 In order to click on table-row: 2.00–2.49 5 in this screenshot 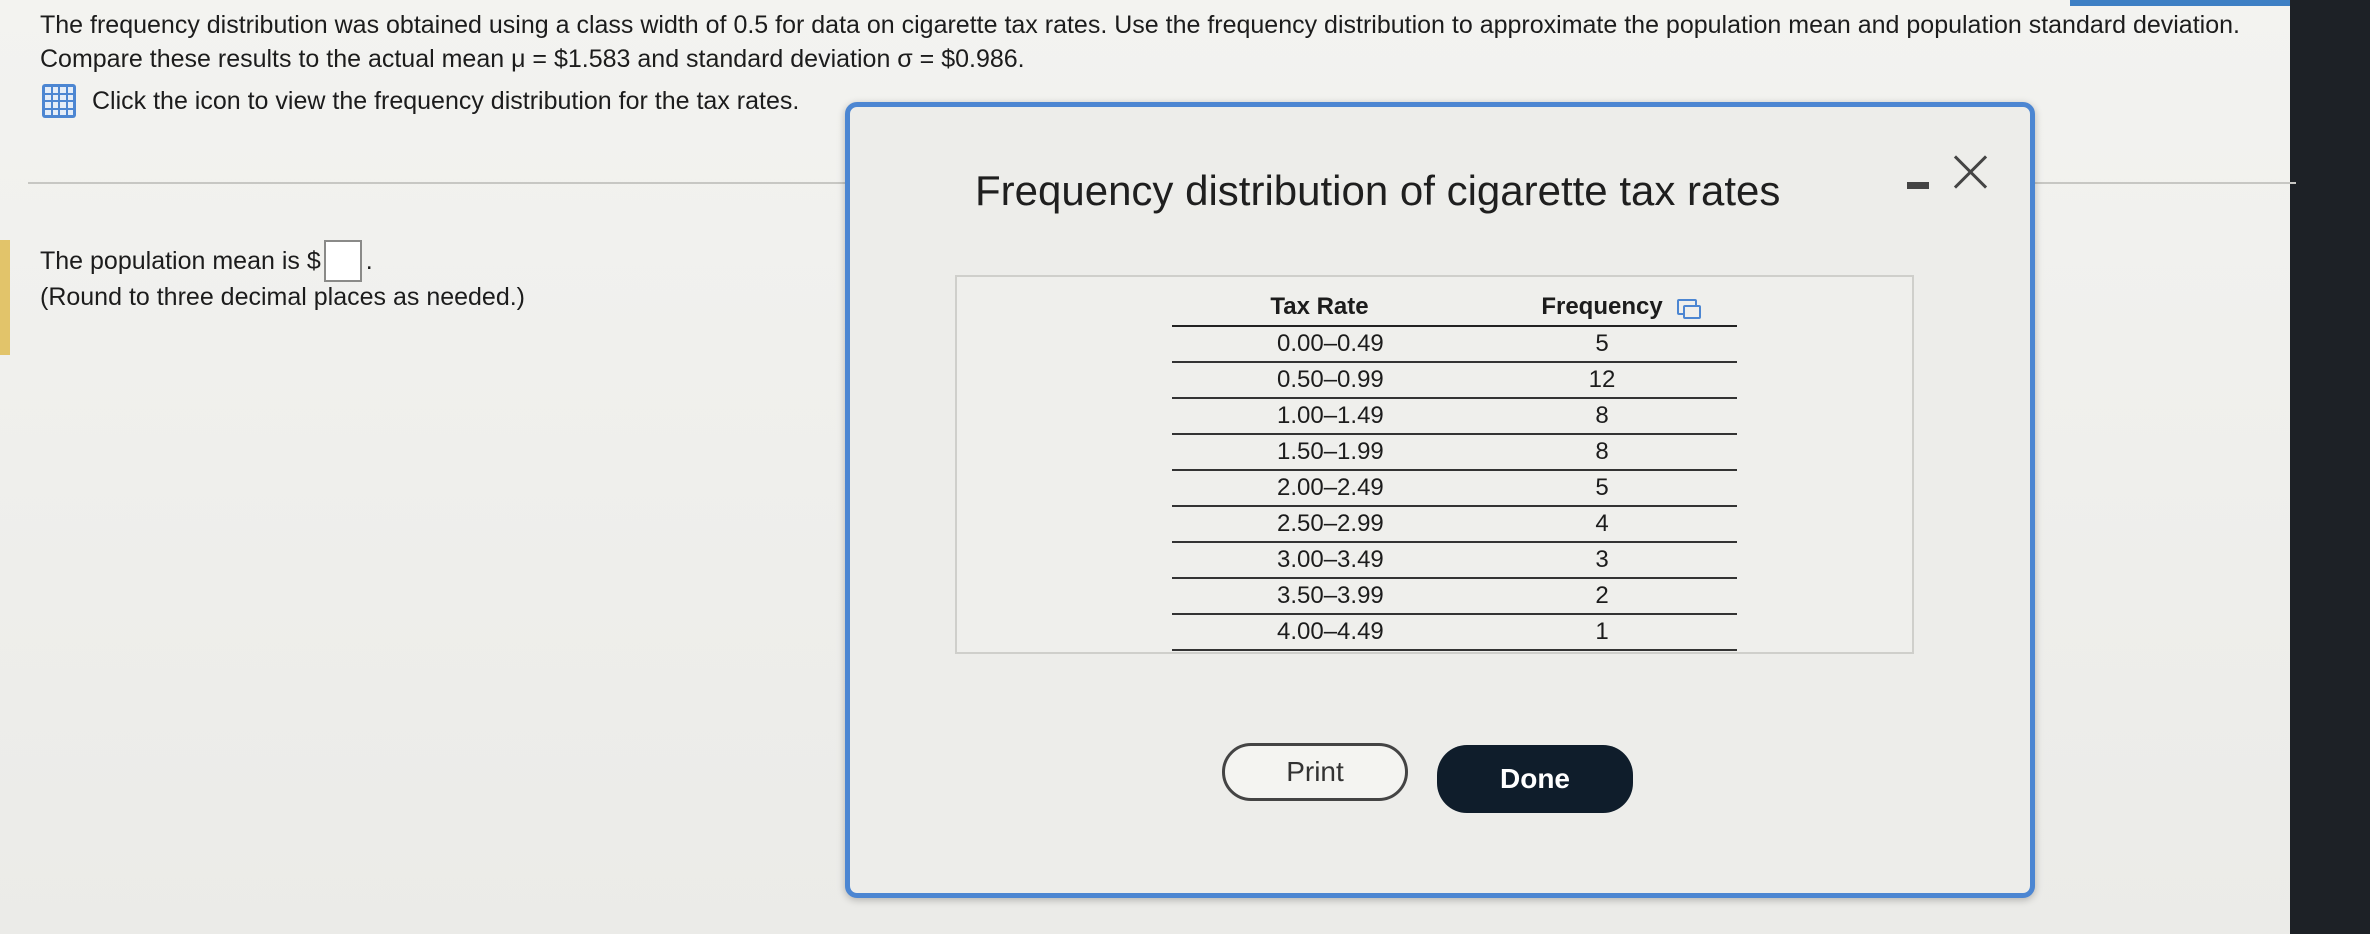, I will do `click(1454, 488)`.